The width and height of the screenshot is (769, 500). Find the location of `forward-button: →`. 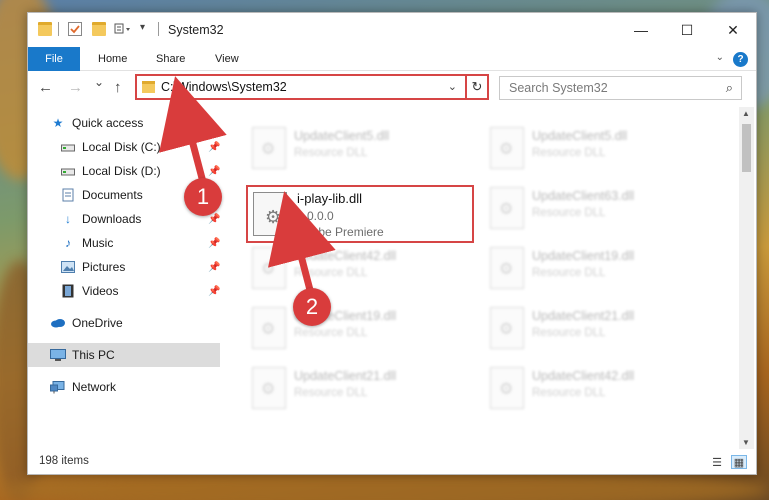

forward-button: → is located at coordinates (75, 87).